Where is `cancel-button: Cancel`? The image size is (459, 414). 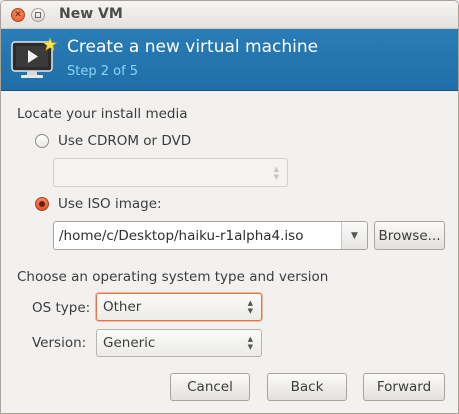
cancel-button: Cancel is located at coordinates (210, 387).